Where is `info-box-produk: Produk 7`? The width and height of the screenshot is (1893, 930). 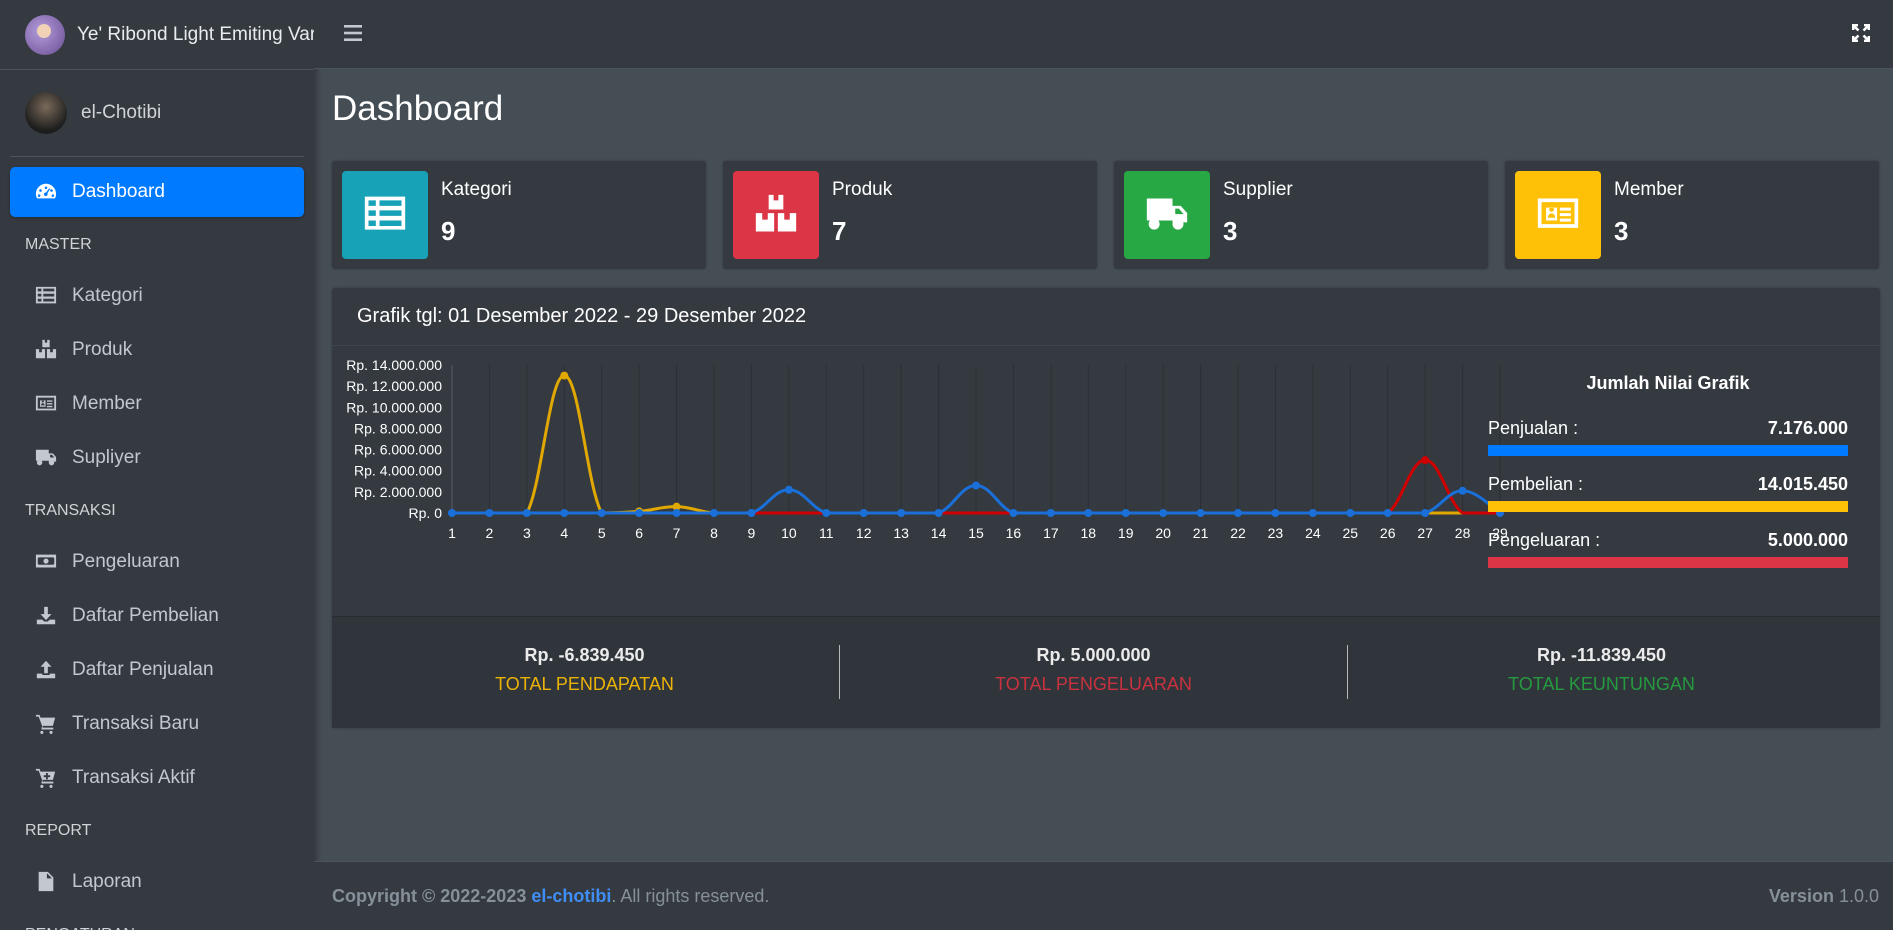 info-box-produk: Produk 7 is located at coordinates (910, 215).